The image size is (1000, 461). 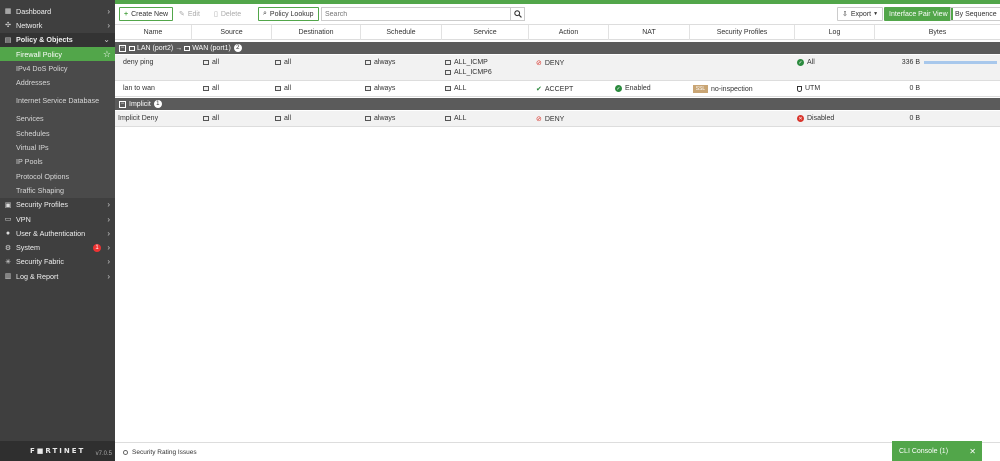 What do you see at coordinates (8, 248) in the screenshot?
I see `system-icon: ⚙` at bounding box center [8, 248].